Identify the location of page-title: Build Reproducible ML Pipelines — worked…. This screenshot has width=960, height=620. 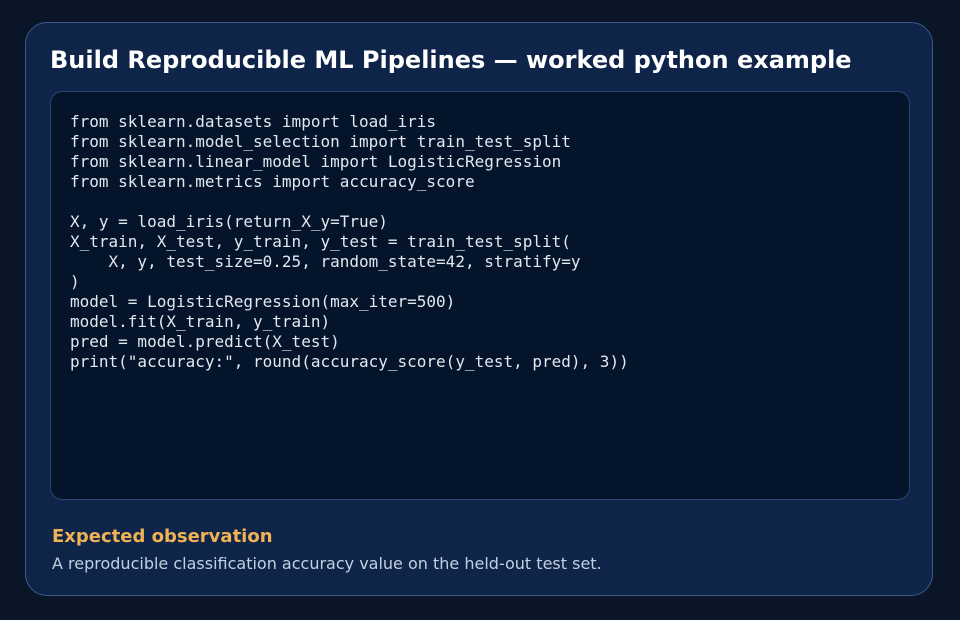
(451, 60).